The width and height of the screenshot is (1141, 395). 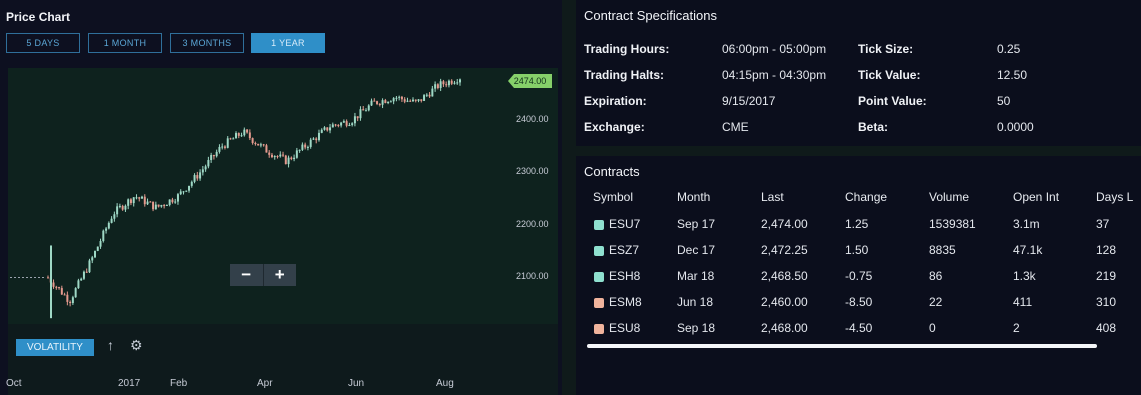 What do you see at coordinates (650, 15) in the screenshot?
I see `specs-title: Contract Specifications` at bounding box center [650, 15].